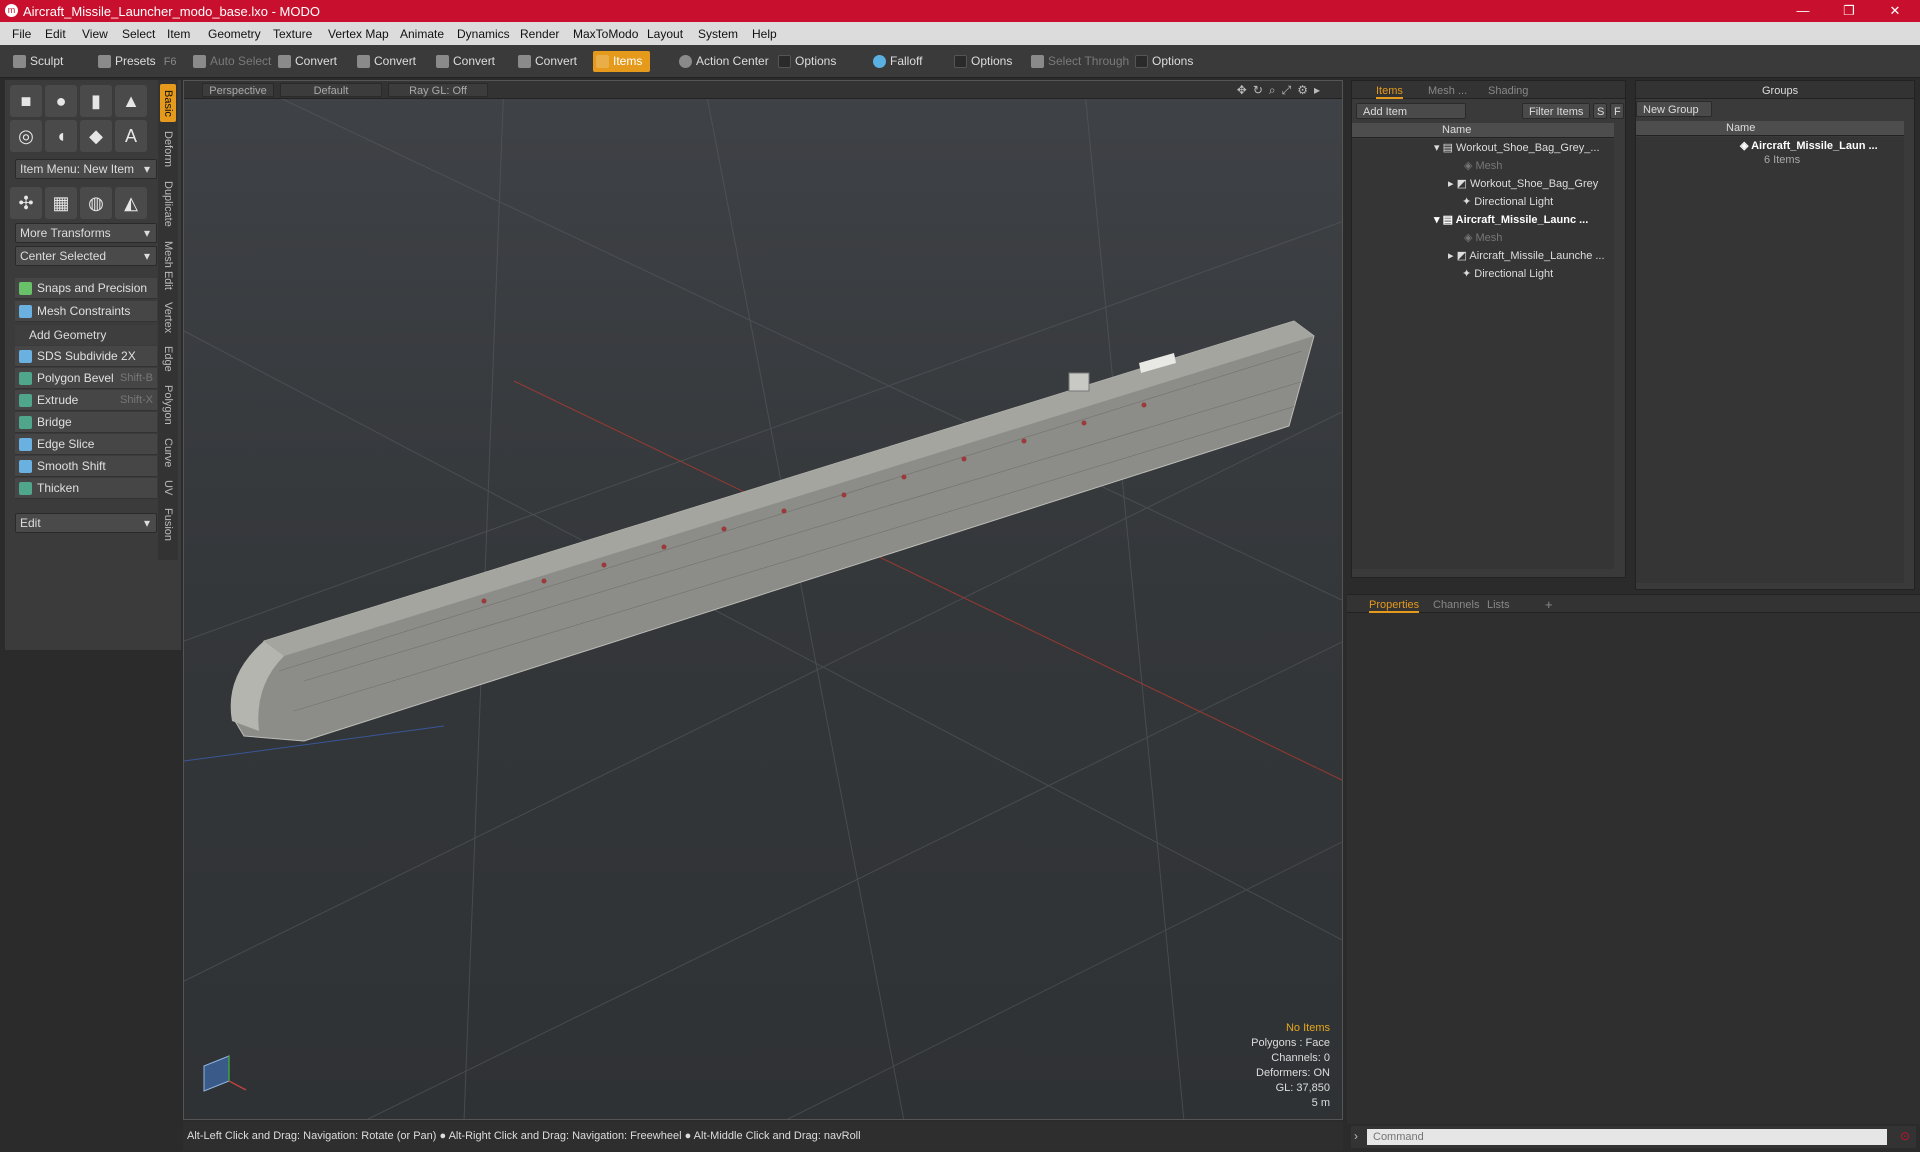 Image resolution: width=1920 pixels, height=1152 pixels. I want to click on tab-shading: Shading, so click(1508, 91).